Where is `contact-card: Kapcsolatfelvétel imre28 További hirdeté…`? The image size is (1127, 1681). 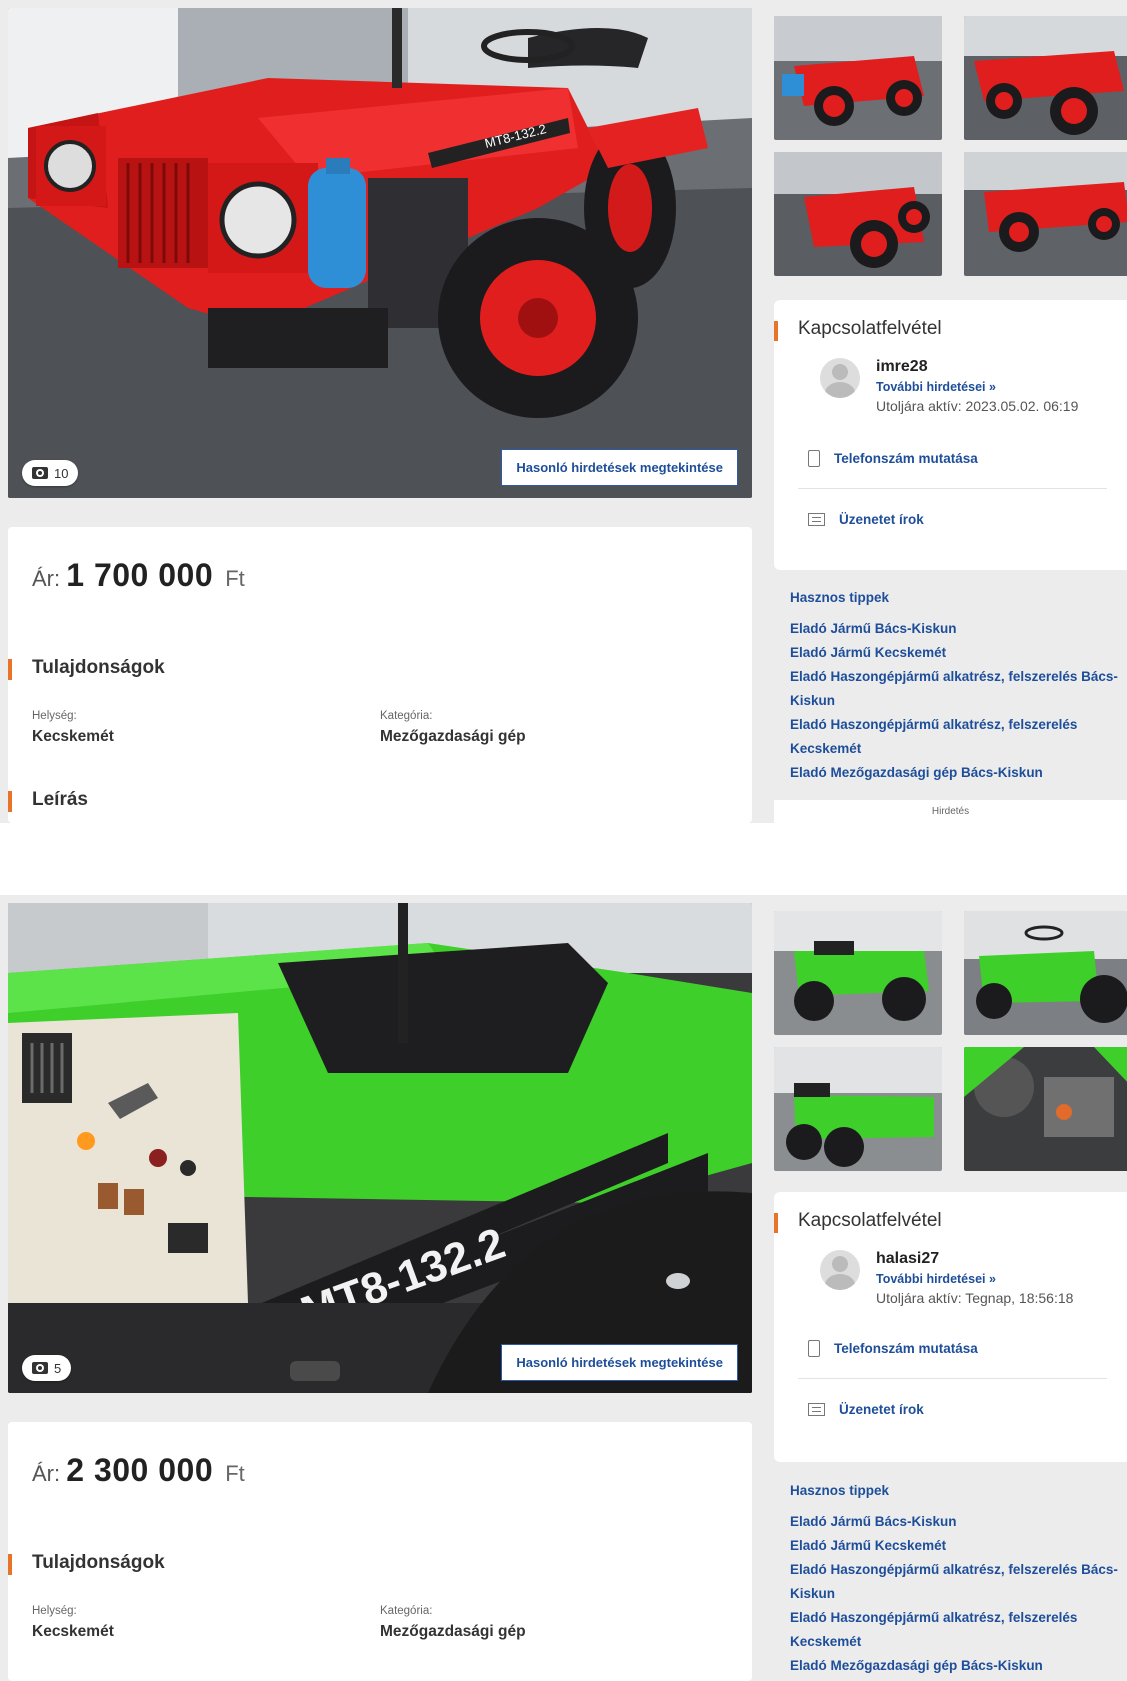 contact-card: Kapcsolatfelvétel imre28 További hirdeté… is located at coordinates (950, 435).